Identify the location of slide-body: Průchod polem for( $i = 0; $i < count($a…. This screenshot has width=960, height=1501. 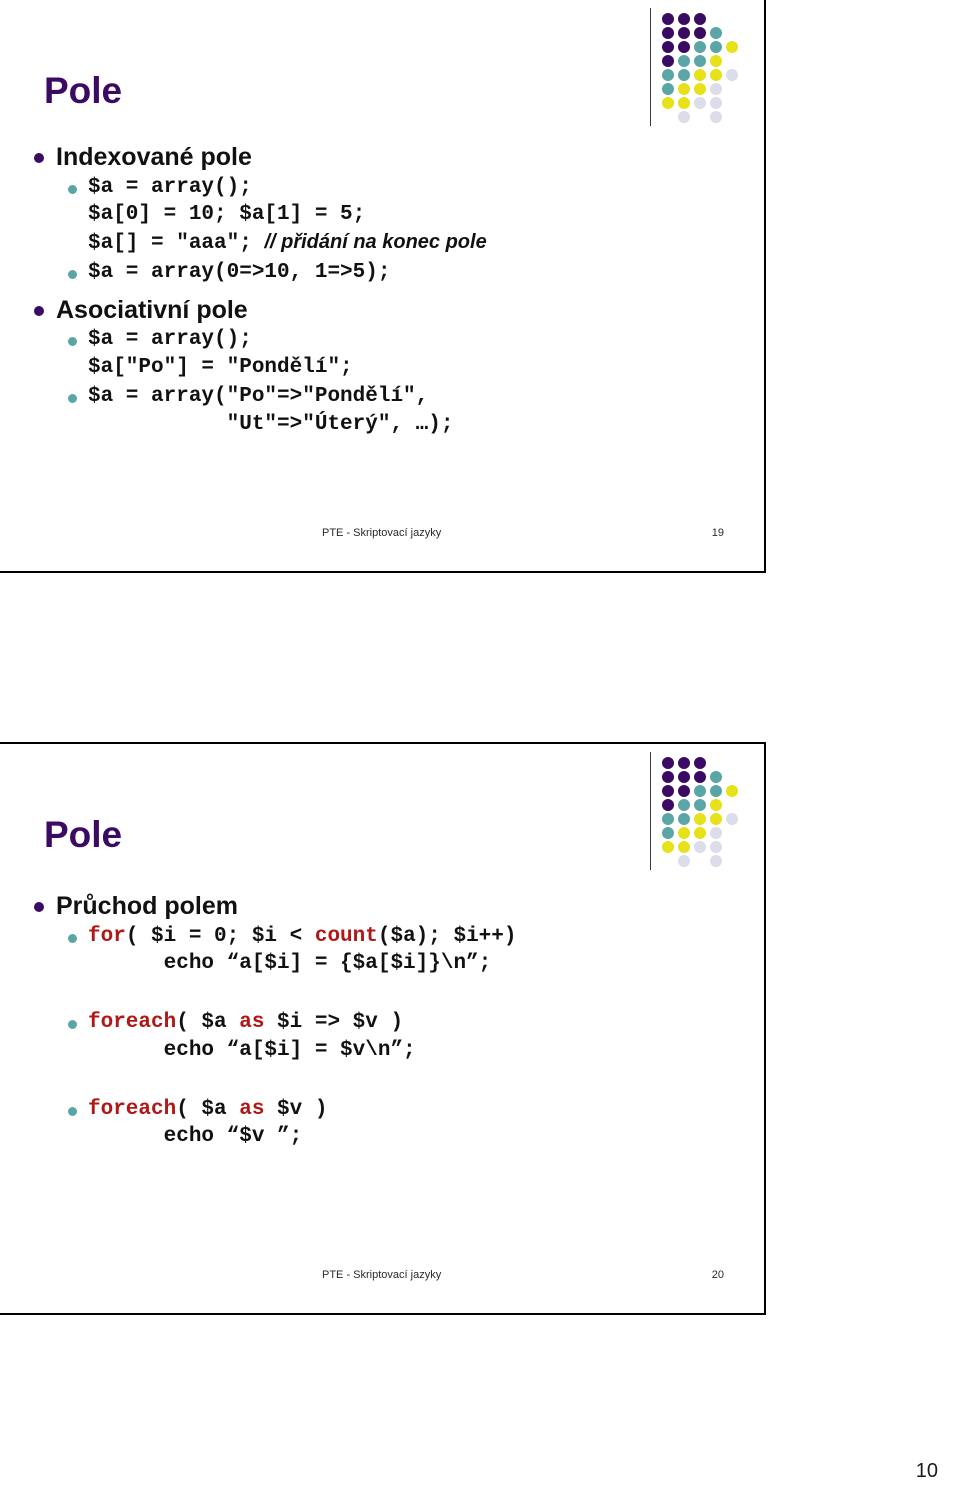
(392, 1022).